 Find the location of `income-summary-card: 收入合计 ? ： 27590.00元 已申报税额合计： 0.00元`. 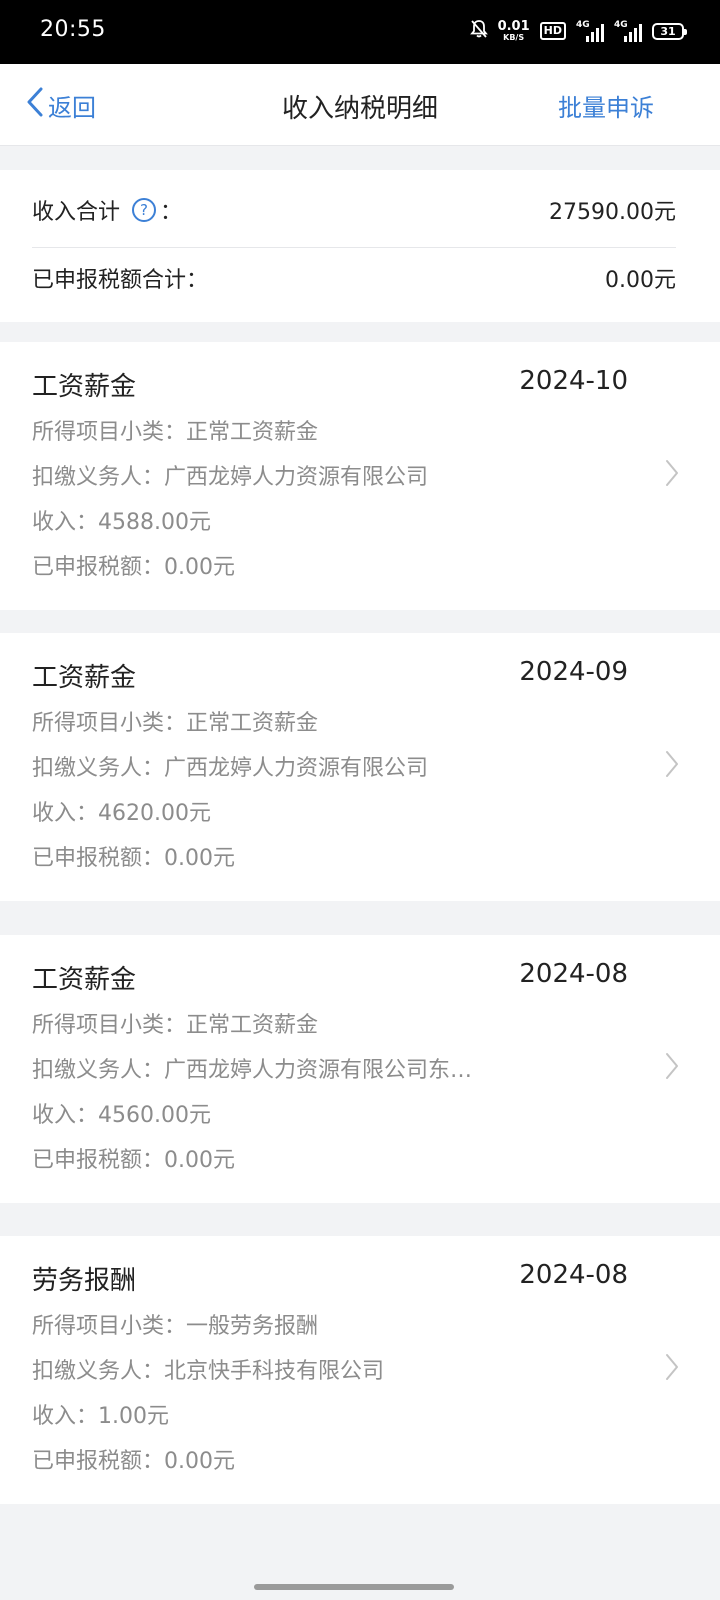

income-summary-card: 收入合计 ? ： 27590.00元 已申报税额合计： 0.00元 is located at coordinates (360, 246).